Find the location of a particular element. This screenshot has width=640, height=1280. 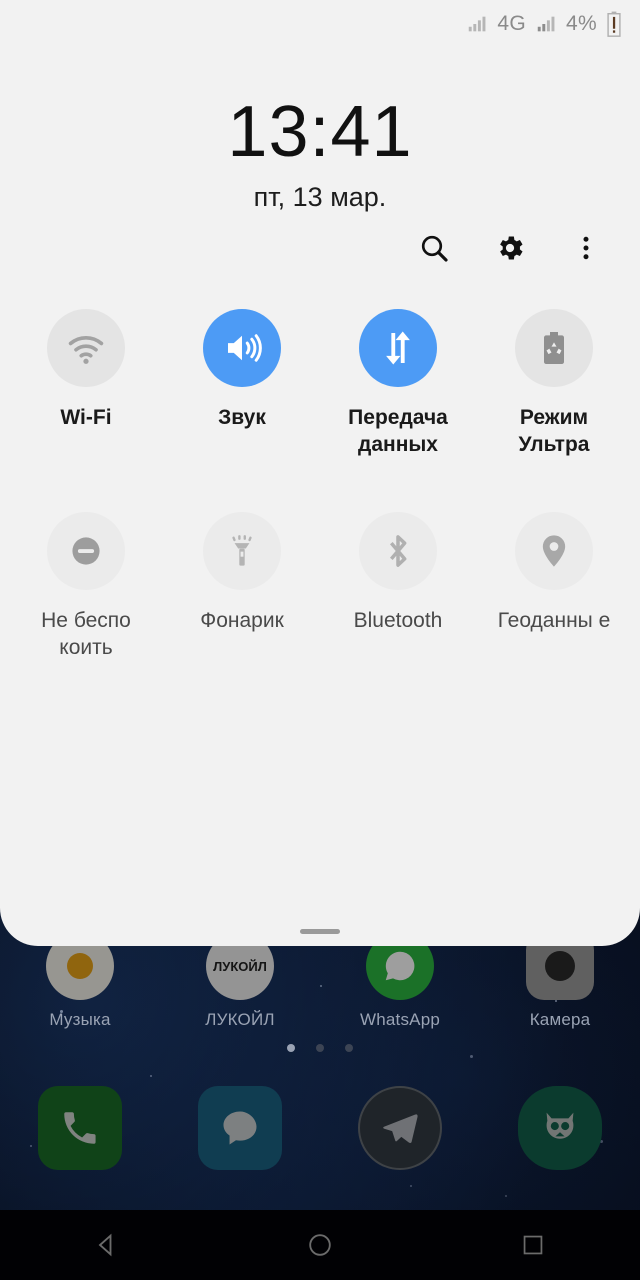

tile-label: Геоданны е is located at coordinates (554, 620).